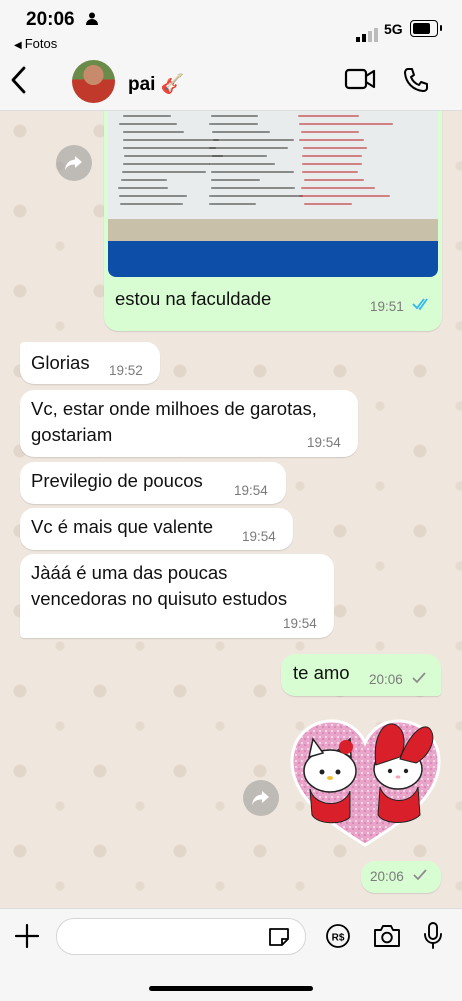 This screenshot has height=1001, width=462. What do you see at coordinates (231, 954) in the screenshot?
I see `composer-bar: R$` at bounding box center [231, 954].